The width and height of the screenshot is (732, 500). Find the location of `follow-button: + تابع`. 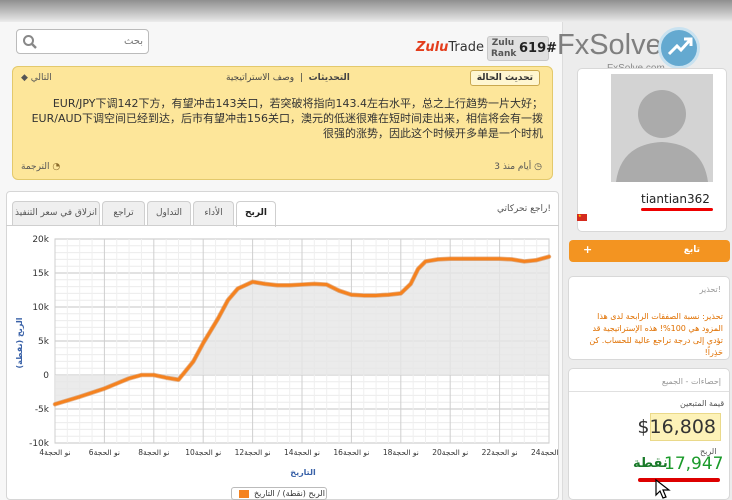

follow-button: + تابع is located at coordinates (649, 251).